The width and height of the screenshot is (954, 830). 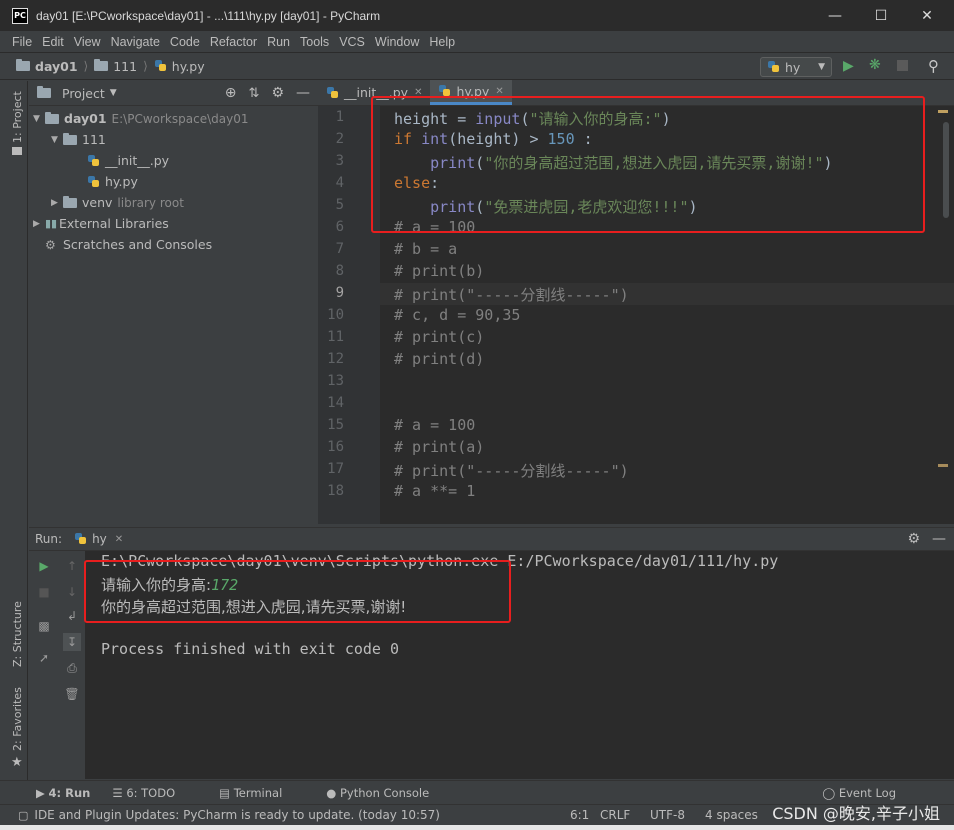 What do you see at coordinates (233, 42) in the screenshot?
I see `menu-refactor: Refactor` at bounding box center [233, 42].